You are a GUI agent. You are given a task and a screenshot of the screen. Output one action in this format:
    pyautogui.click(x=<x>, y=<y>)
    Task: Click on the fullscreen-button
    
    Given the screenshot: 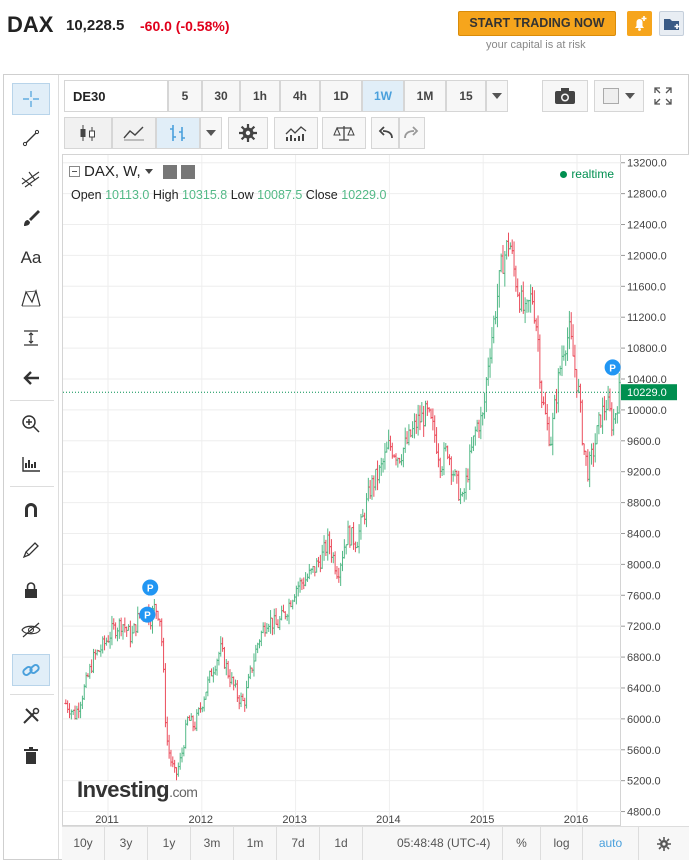 What is the action you would take?
    pyautogui.click(x=663, y=96)
    